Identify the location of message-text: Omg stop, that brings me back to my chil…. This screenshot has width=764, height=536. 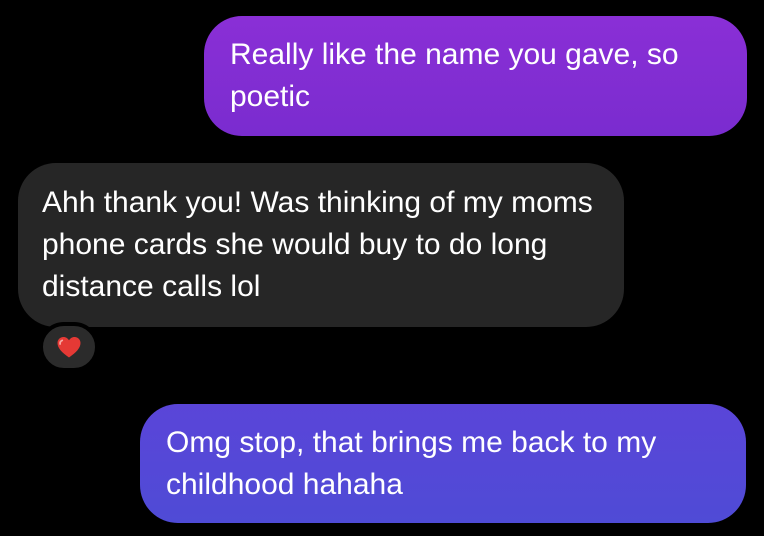
(411, 463).